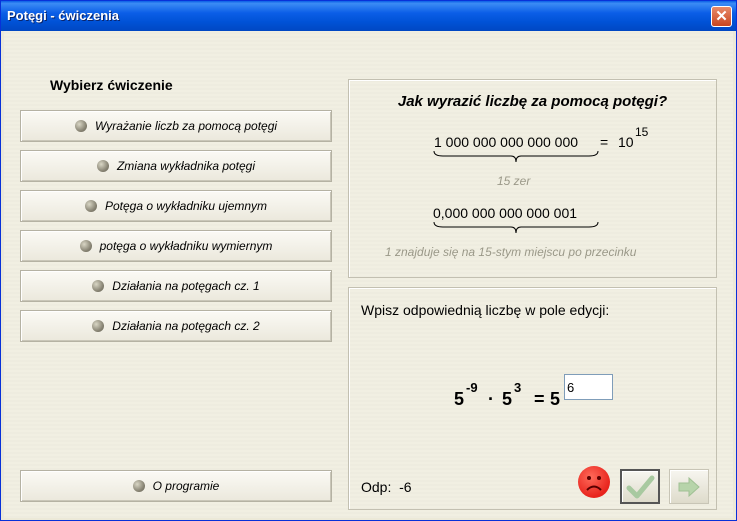 Image resolution: width=737 pixels, height=521 pixels. Describe the element at coordinates (186, 286) in the screenshot. I see `exercise-button-label: Działania na potęgach cz. 1` at that location.